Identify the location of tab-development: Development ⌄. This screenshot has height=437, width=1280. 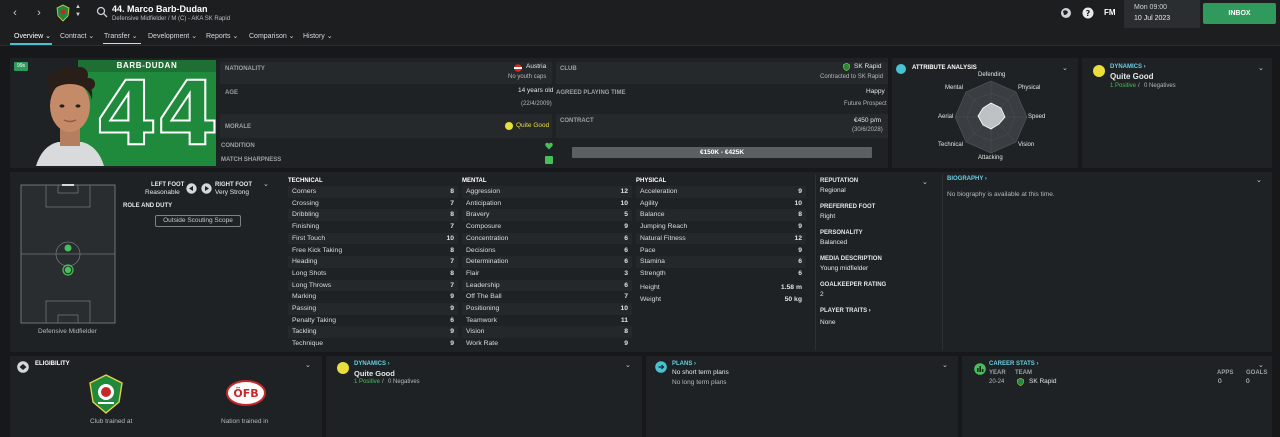
(172, 36).